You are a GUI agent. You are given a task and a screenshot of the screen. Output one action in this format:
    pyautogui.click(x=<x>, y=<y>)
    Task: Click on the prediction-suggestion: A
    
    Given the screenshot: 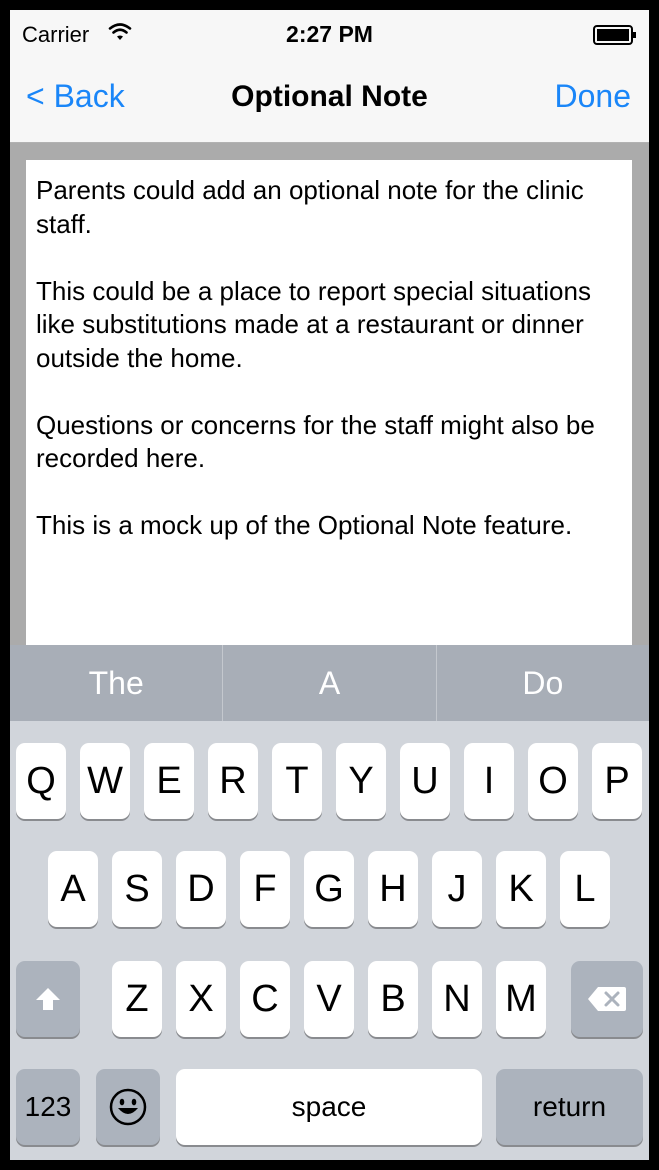 What is the action you would take?
    pyautogui.click(x=330, y=683)
    